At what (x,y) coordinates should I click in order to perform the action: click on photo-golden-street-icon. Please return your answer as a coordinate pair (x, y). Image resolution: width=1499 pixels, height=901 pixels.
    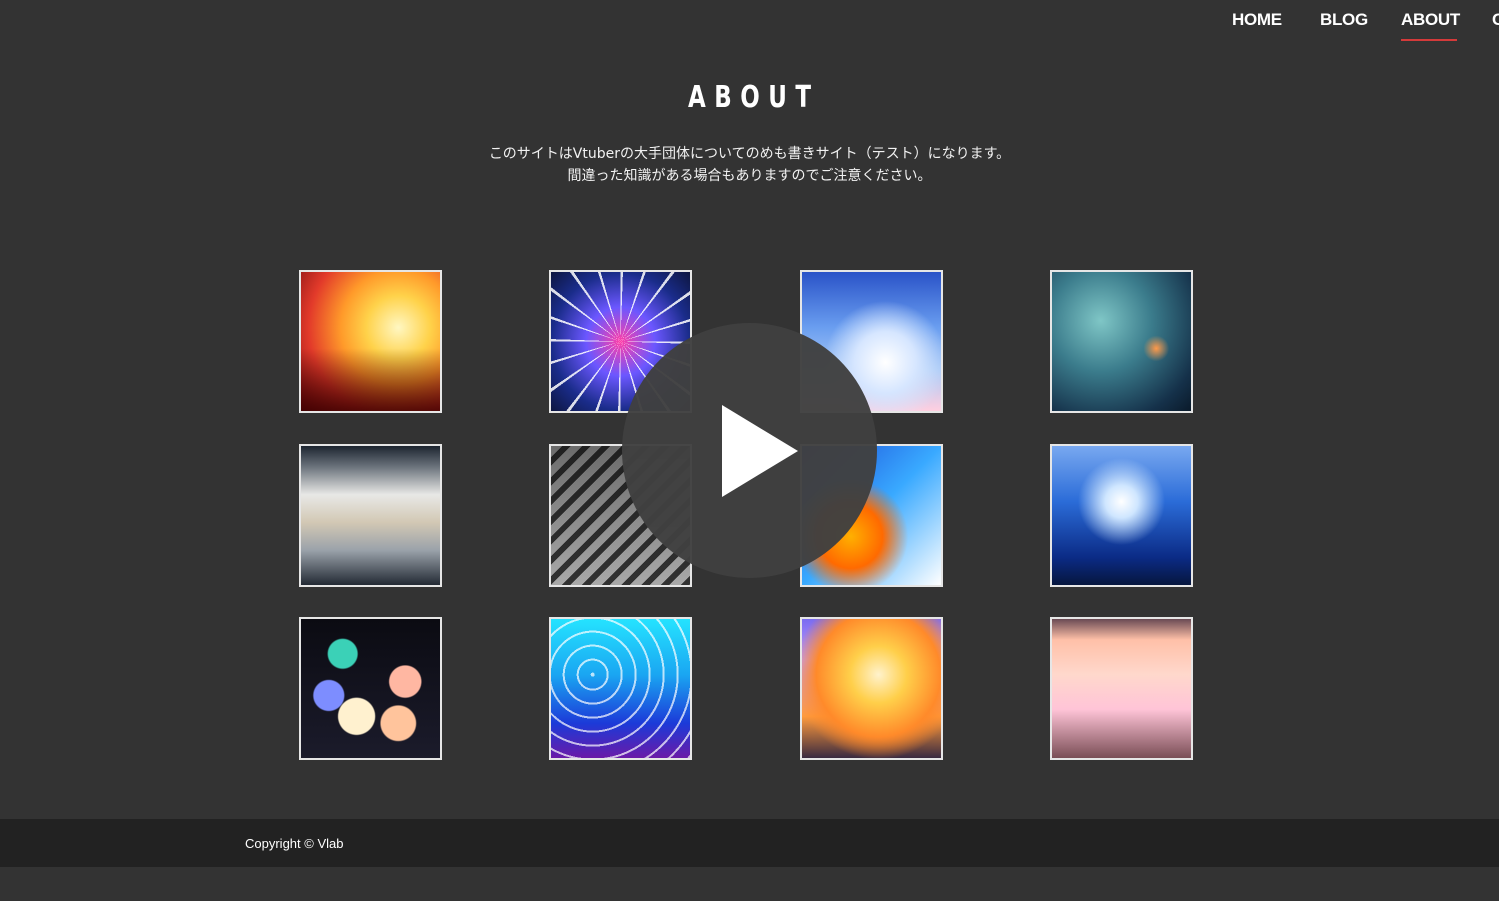
    Looking at the image, I should click on (871, 688).